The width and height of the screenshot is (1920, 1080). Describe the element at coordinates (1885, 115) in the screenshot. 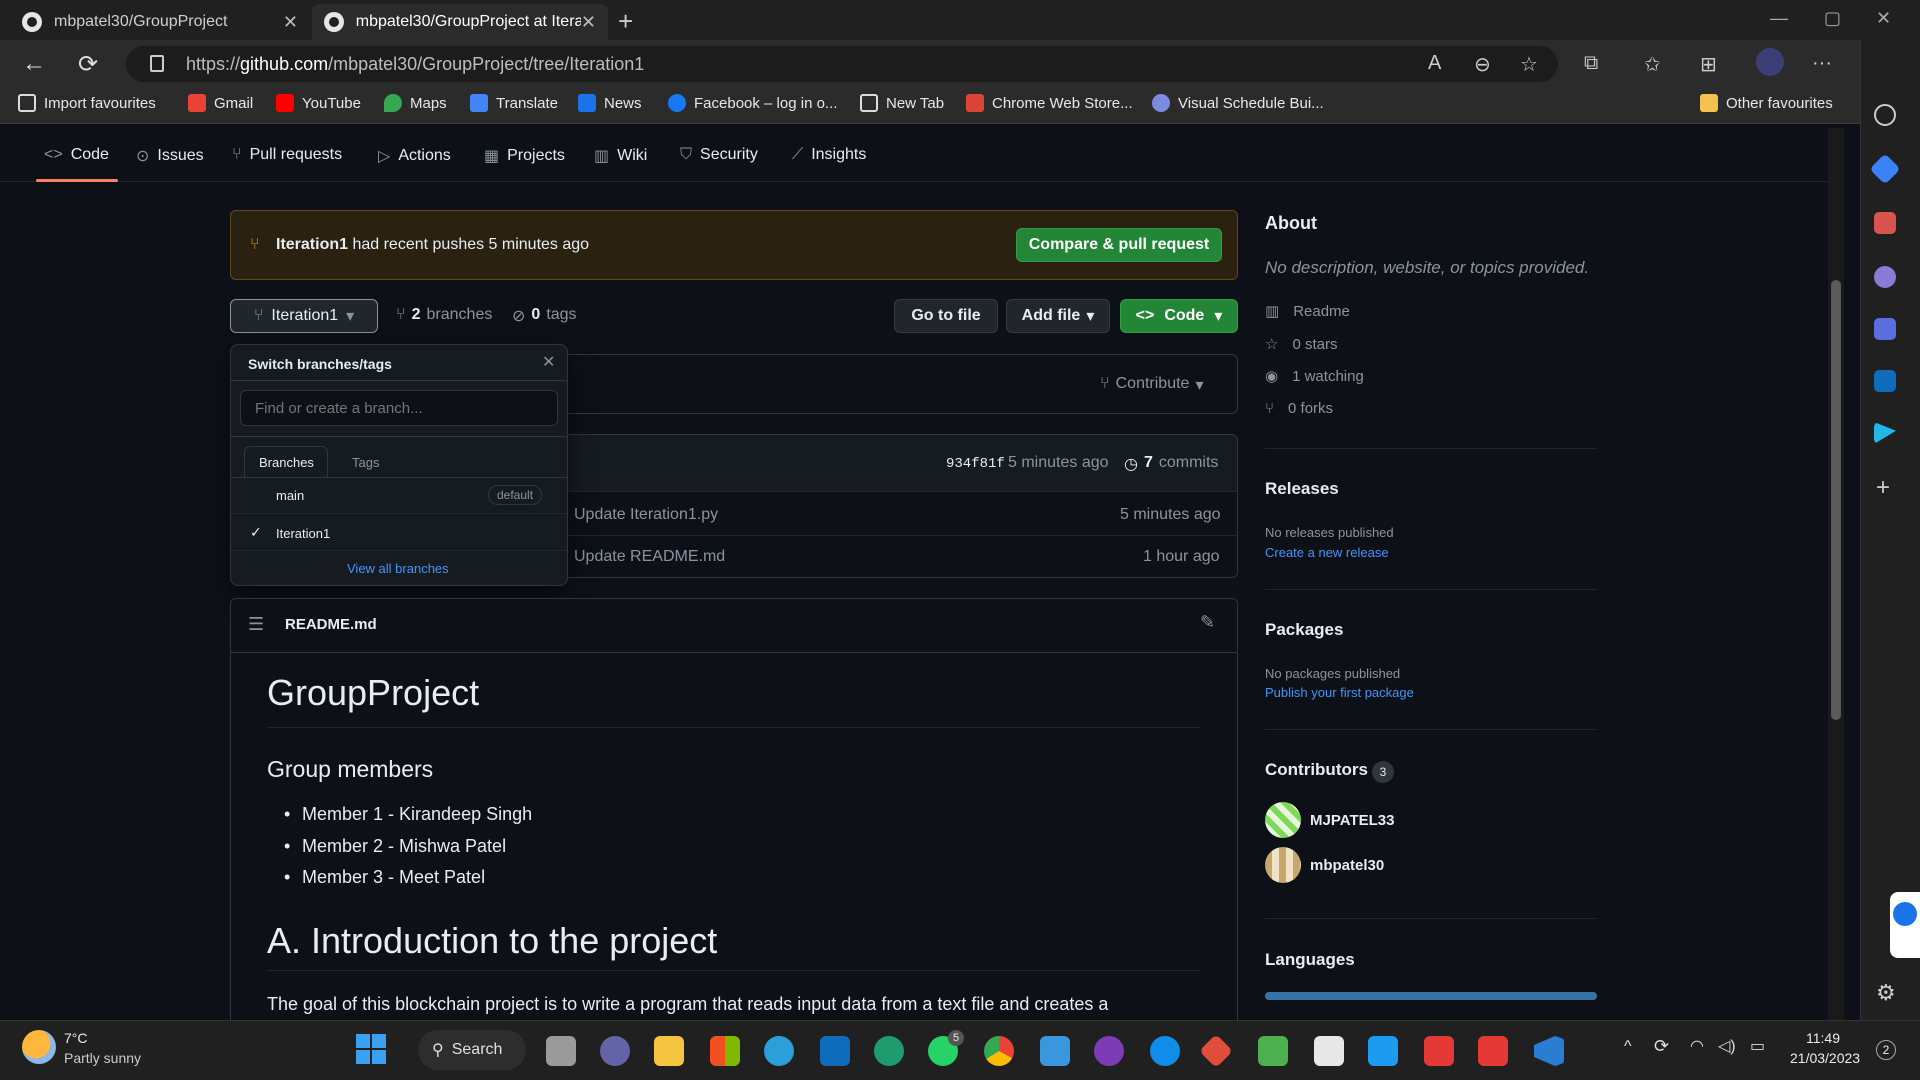

I see `search-icon` at that location.